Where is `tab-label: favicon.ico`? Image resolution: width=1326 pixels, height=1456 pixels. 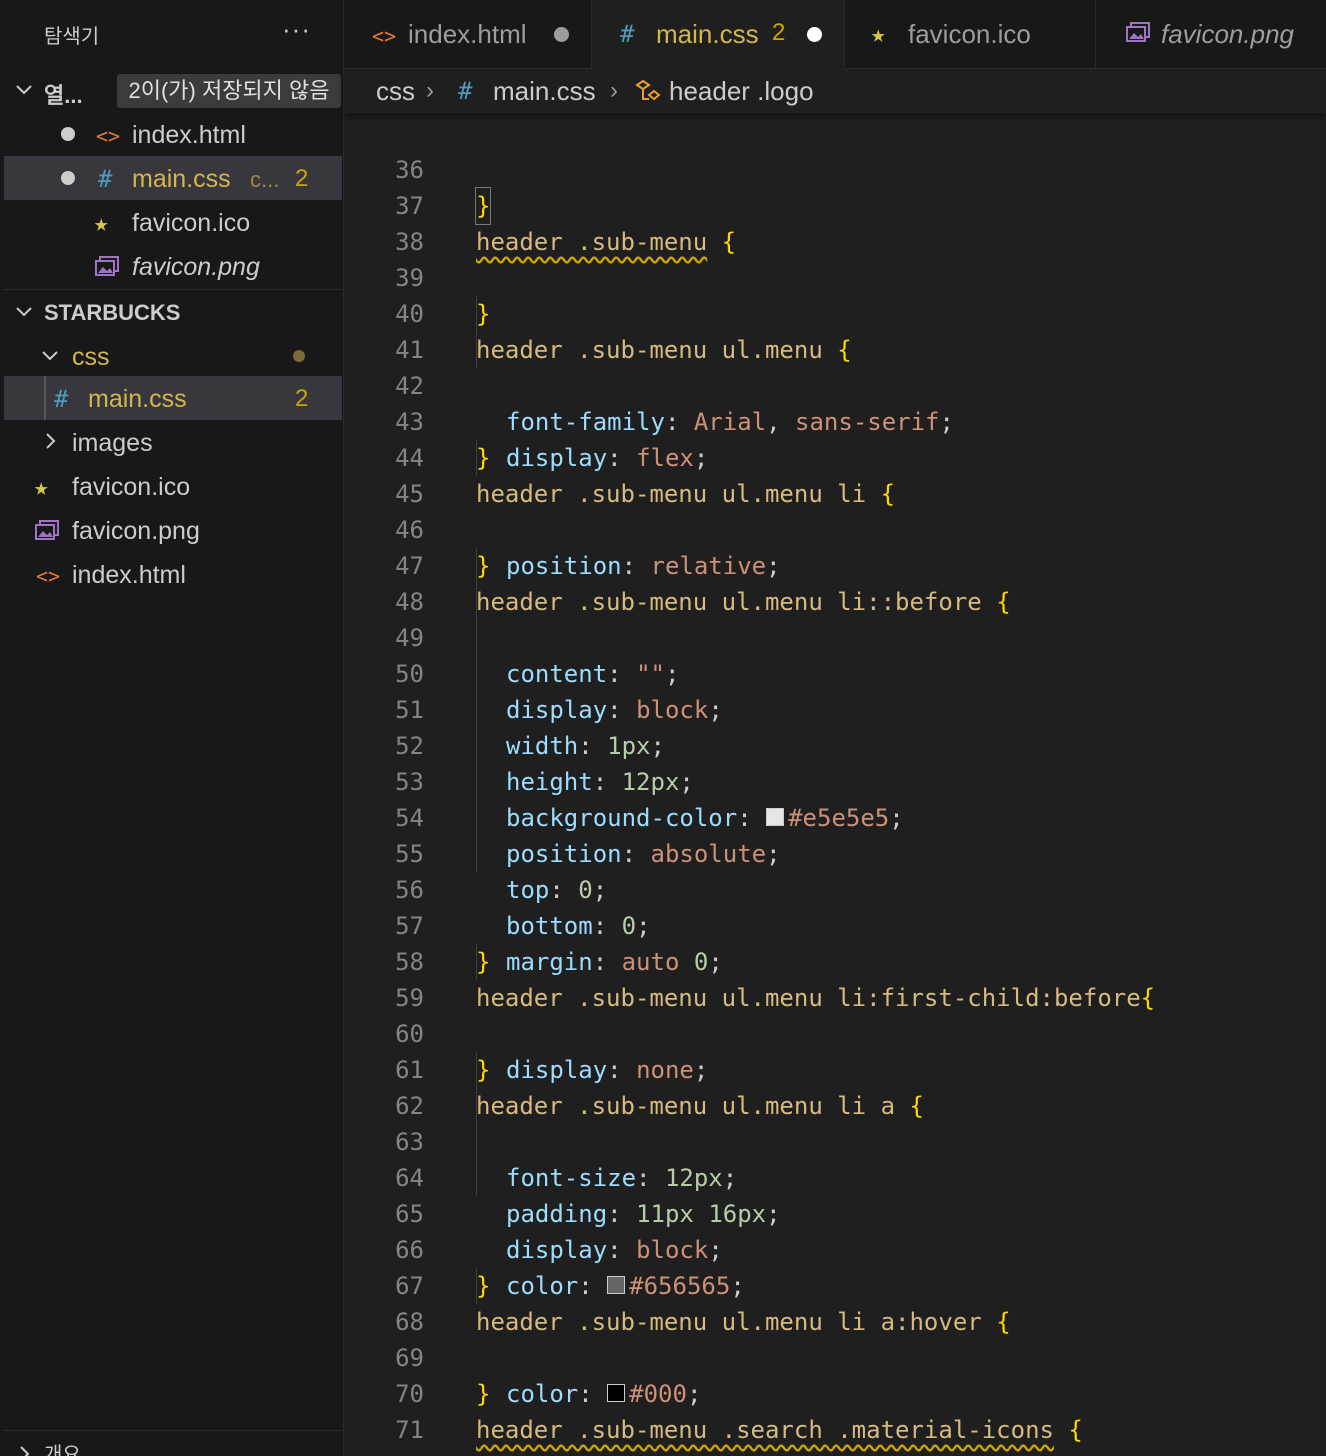
tab-label: favicon.ico is located at coordinates (969, 34).